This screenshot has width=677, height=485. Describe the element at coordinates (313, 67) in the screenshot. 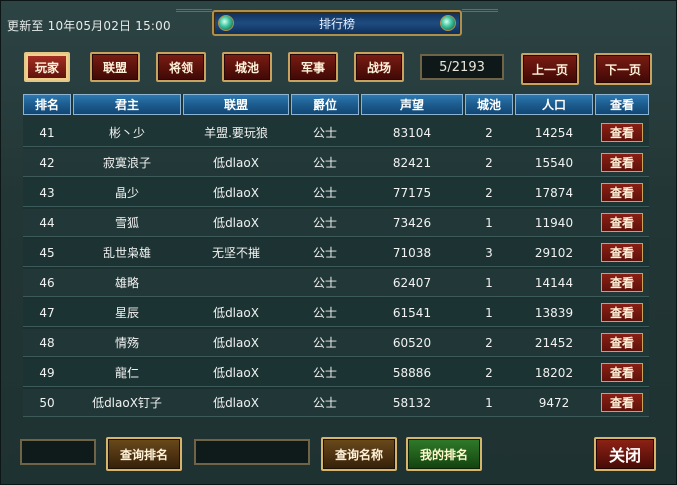

I see `tab-military: 军事` at that location.